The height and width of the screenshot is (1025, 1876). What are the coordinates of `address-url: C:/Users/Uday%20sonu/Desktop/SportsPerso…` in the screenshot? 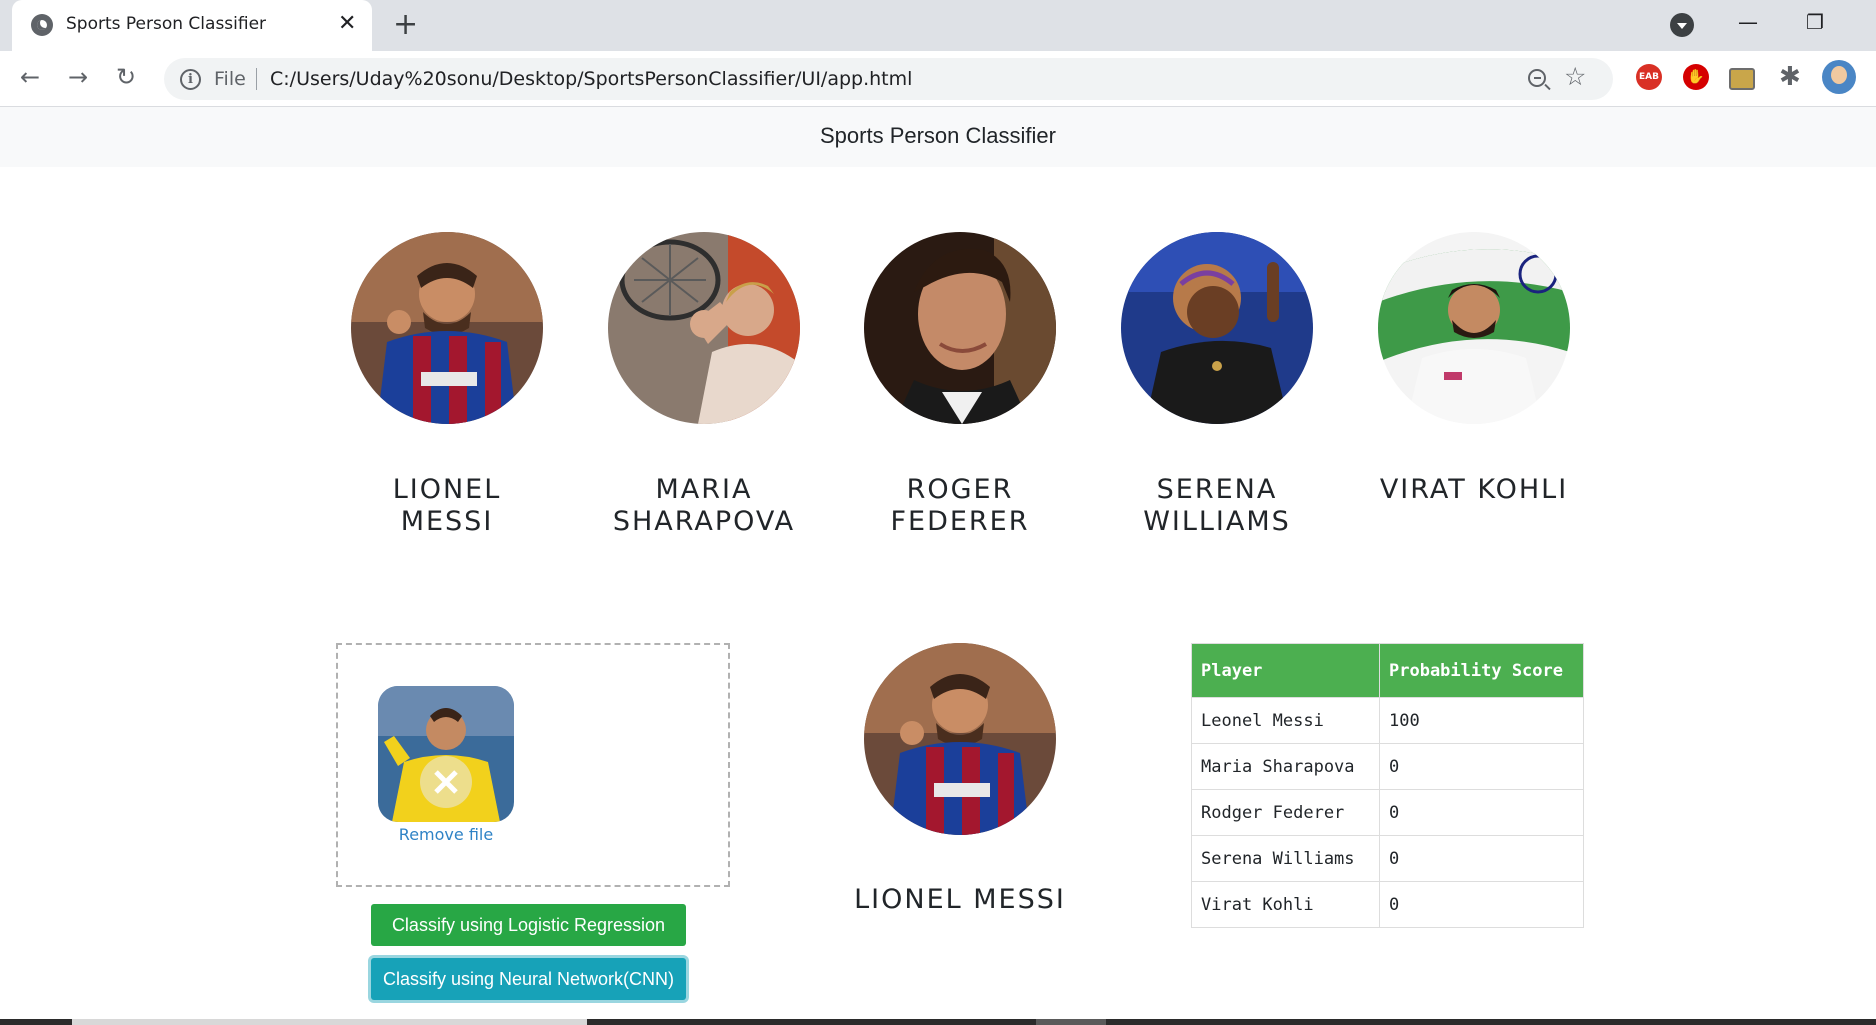 It's located at (591, 79).